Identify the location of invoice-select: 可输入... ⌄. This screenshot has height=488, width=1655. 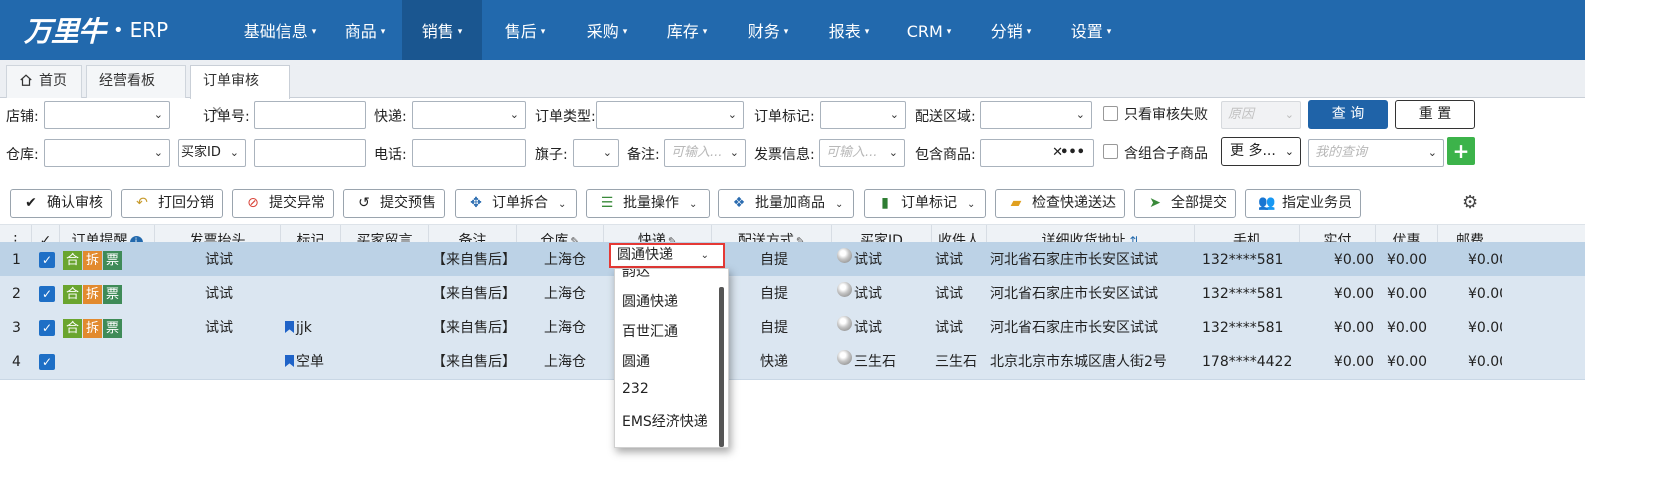
(862, 153).